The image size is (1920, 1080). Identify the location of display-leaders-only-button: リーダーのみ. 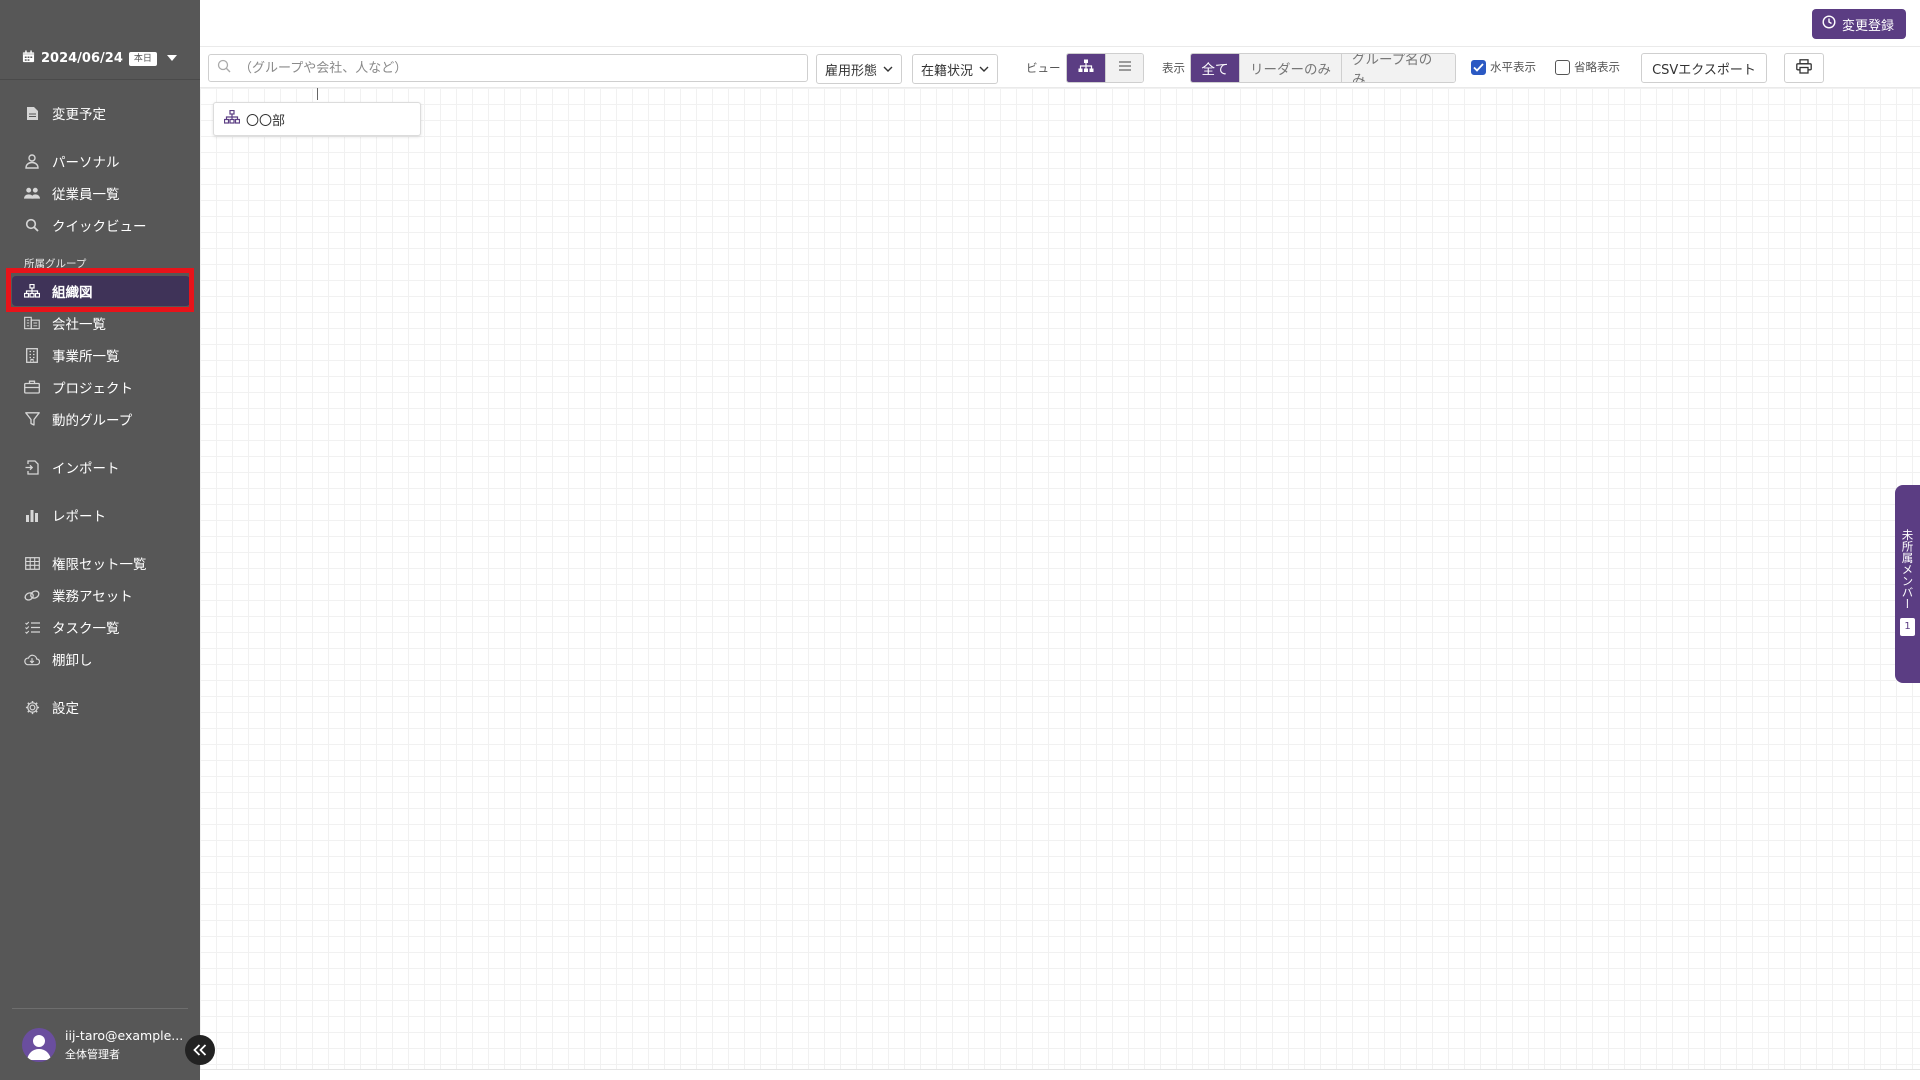
(1290, 68).